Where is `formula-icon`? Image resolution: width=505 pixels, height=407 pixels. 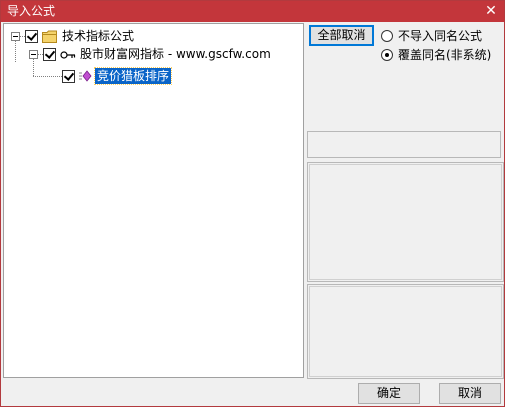
formula-icon is located at coordinates (85, 76).